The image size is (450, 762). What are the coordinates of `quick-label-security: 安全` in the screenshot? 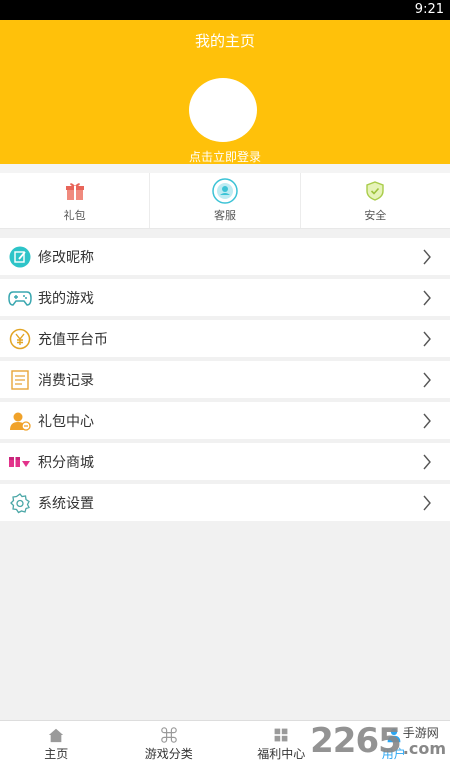 It's located at (375, 215).